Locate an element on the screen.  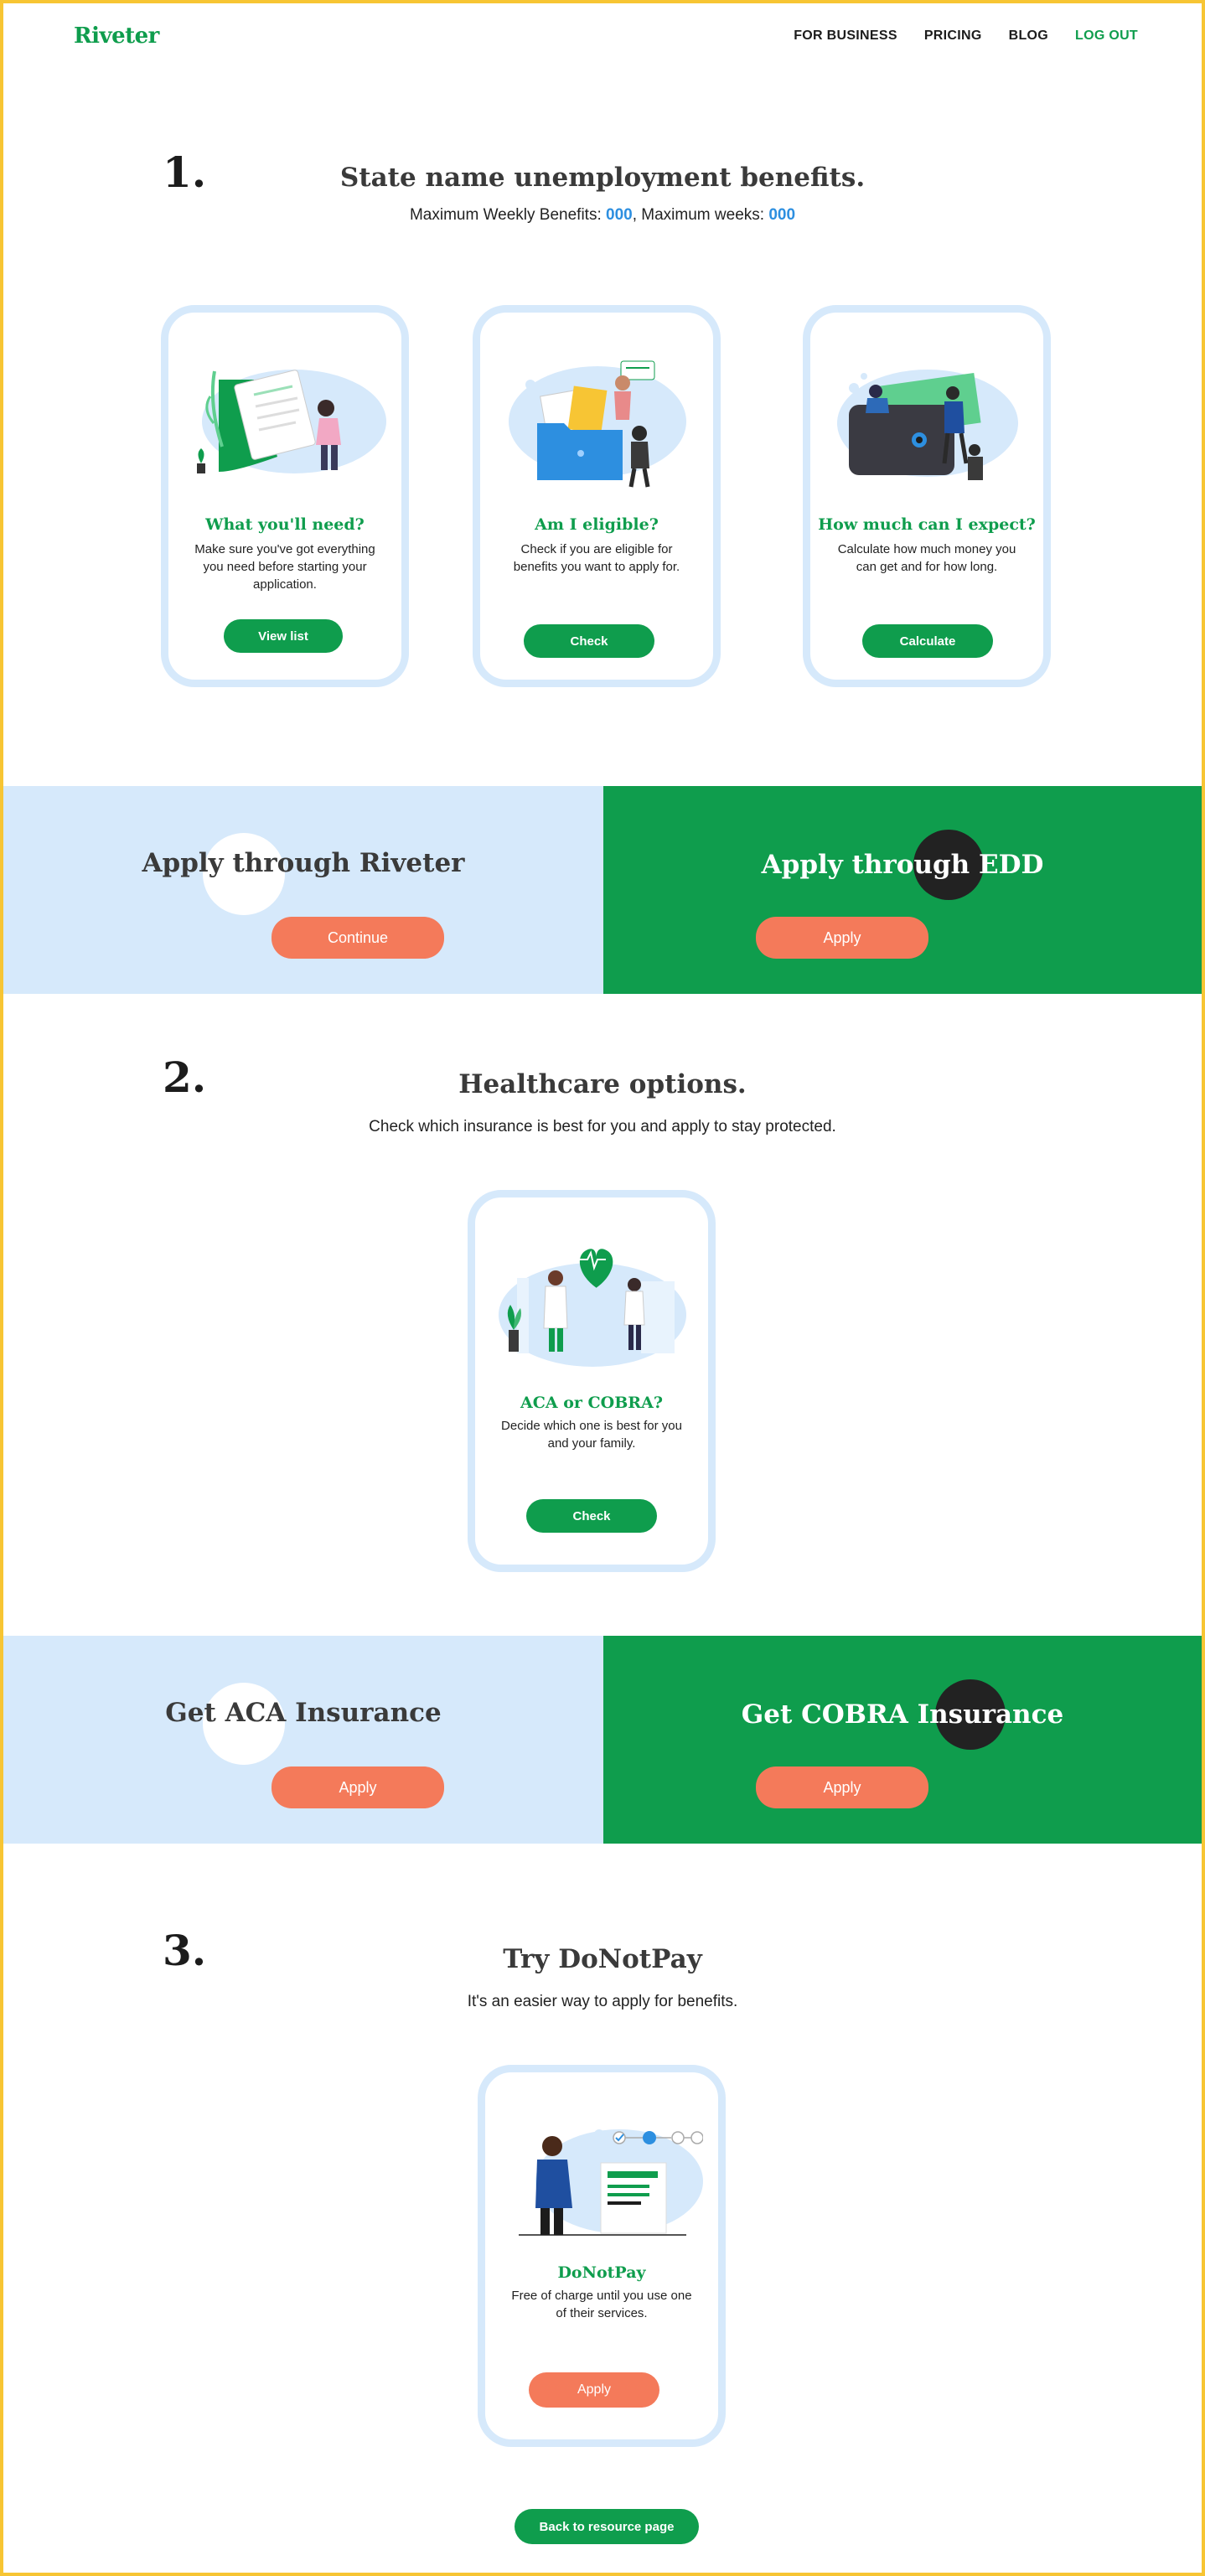
apply-donotpay-button: Apply is located at coordinates (594, 2390).